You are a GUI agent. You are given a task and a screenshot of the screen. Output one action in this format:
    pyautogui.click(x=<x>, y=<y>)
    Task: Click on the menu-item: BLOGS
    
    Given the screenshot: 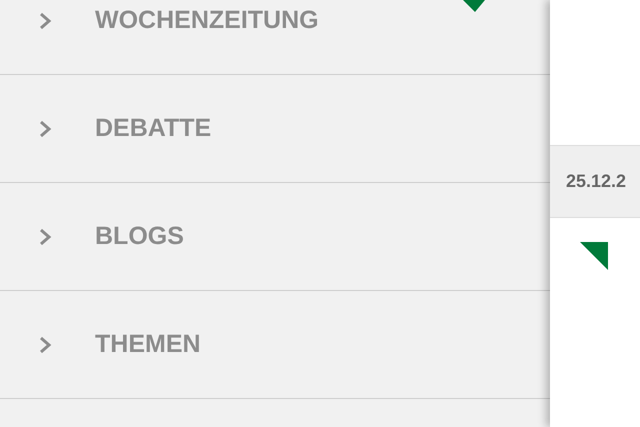 What is the action you would take?
    pyautogui.click(x=139, y=236)
    